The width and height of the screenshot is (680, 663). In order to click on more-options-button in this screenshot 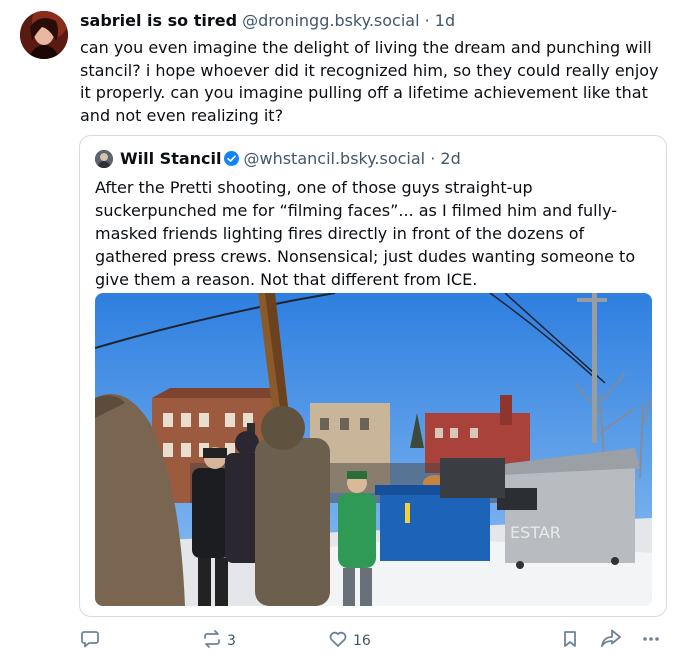, I will do `click(651, 641)`.